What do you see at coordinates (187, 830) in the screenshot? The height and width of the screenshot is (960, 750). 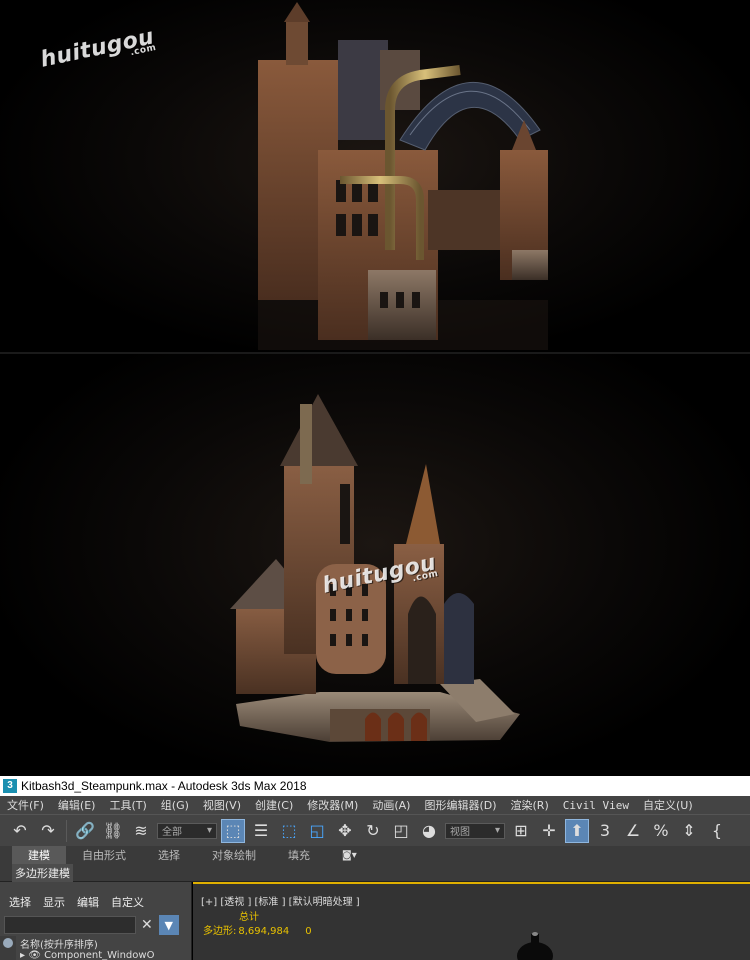 I see `selection-filter-dropdown: 全部 ▾` at bounding box center [187, 830].